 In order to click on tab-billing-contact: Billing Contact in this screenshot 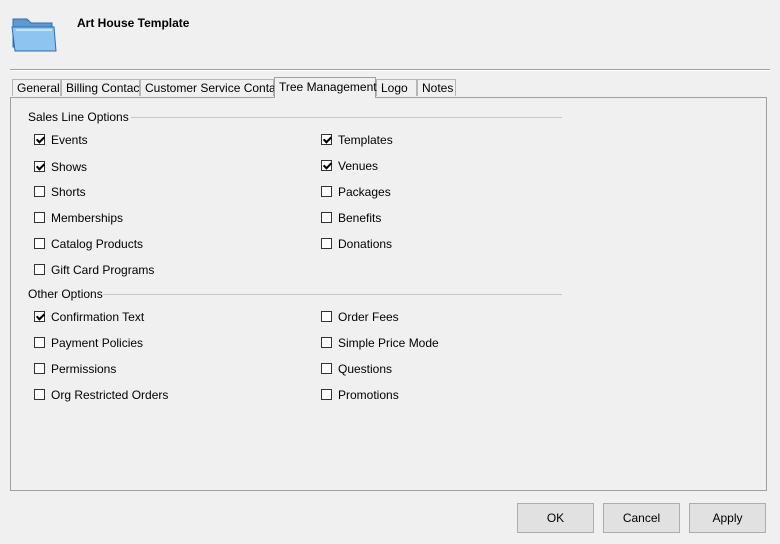, I will do `click(102, 87)`.